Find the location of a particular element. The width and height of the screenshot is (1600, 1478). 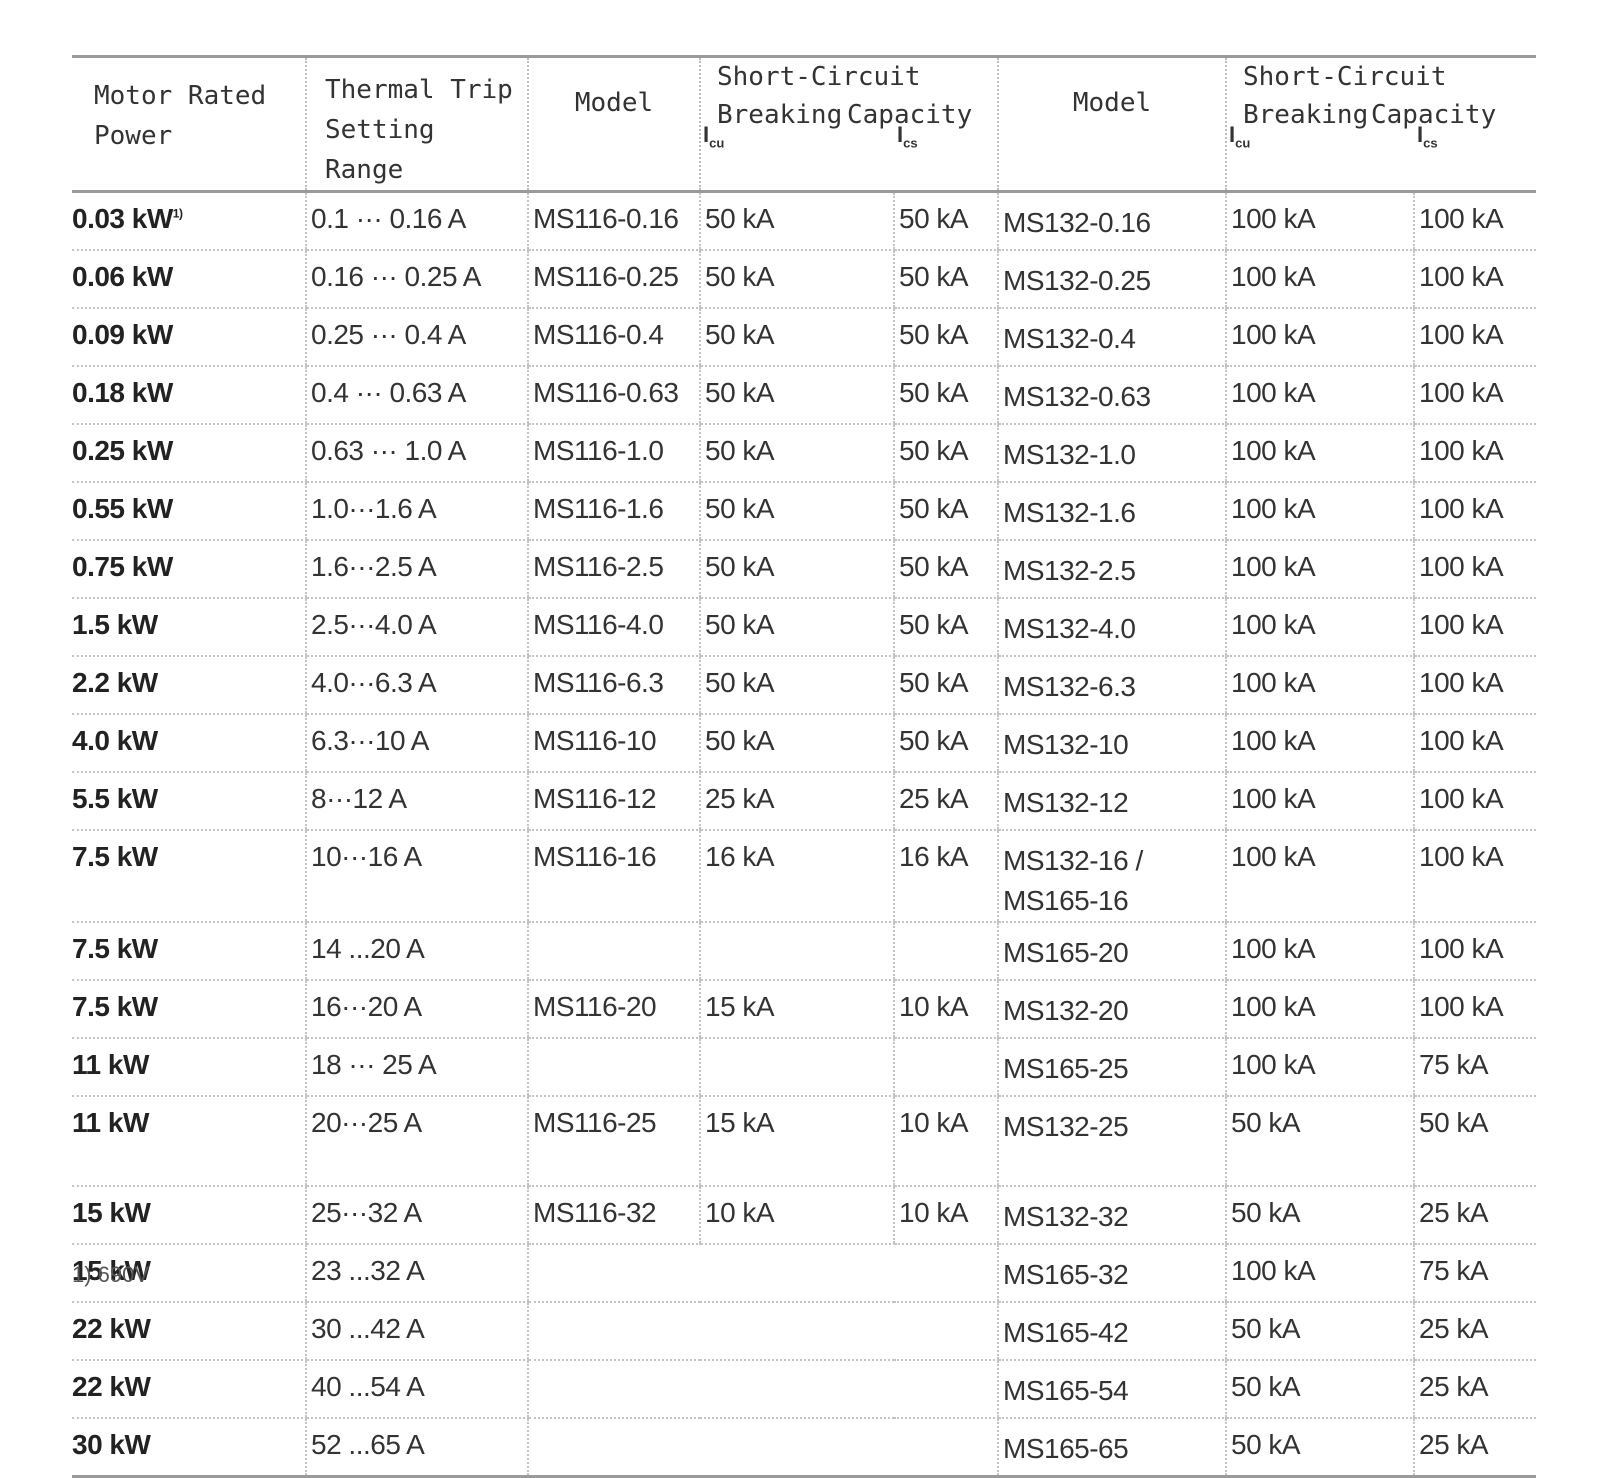

motor-power-value: 0.55 kW is located at coordinates (122, 508).